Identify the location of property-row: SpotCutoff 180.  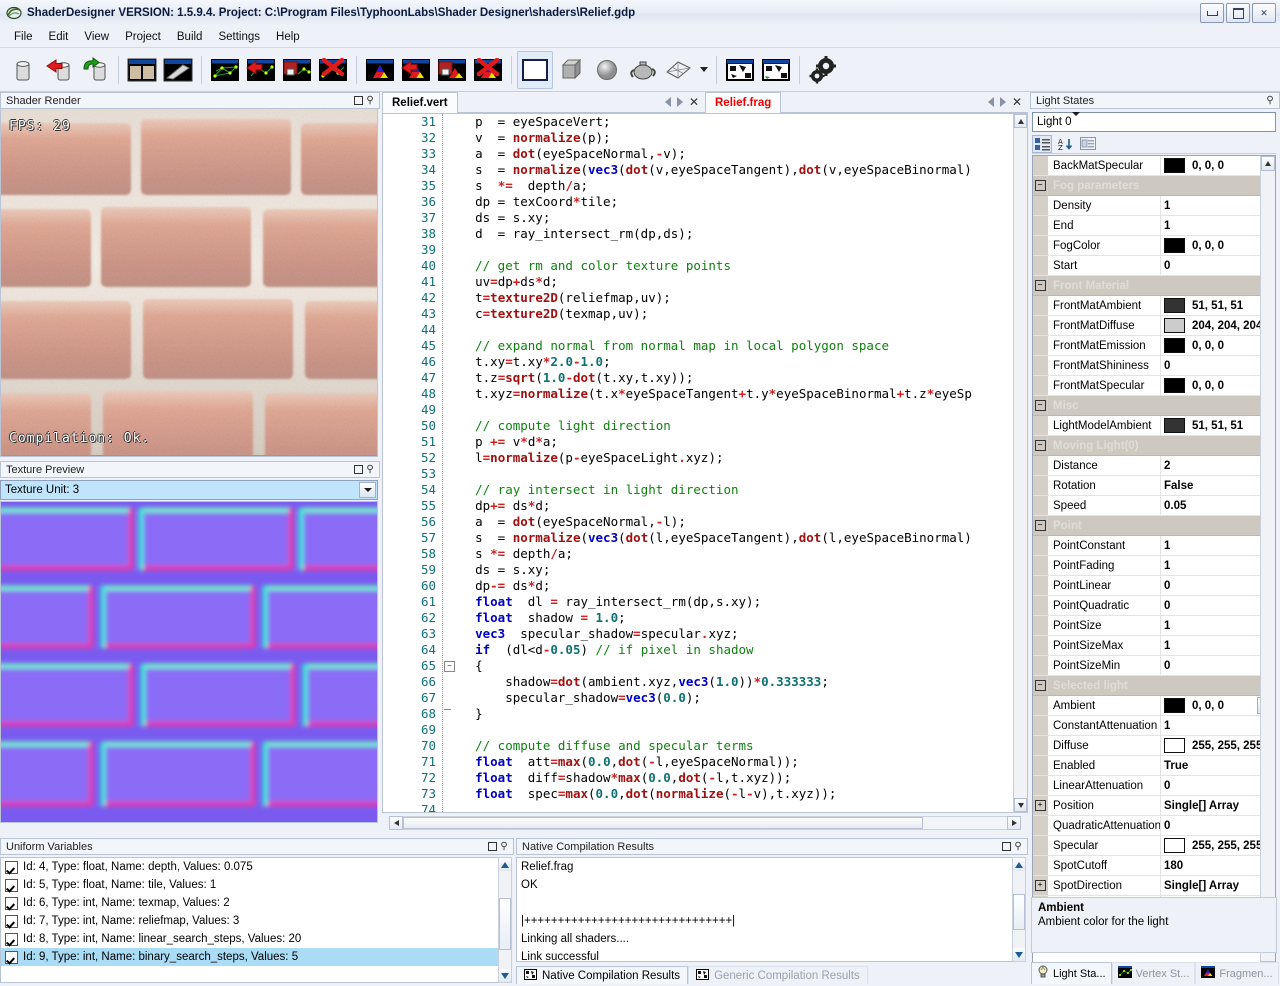
(1154, 866).